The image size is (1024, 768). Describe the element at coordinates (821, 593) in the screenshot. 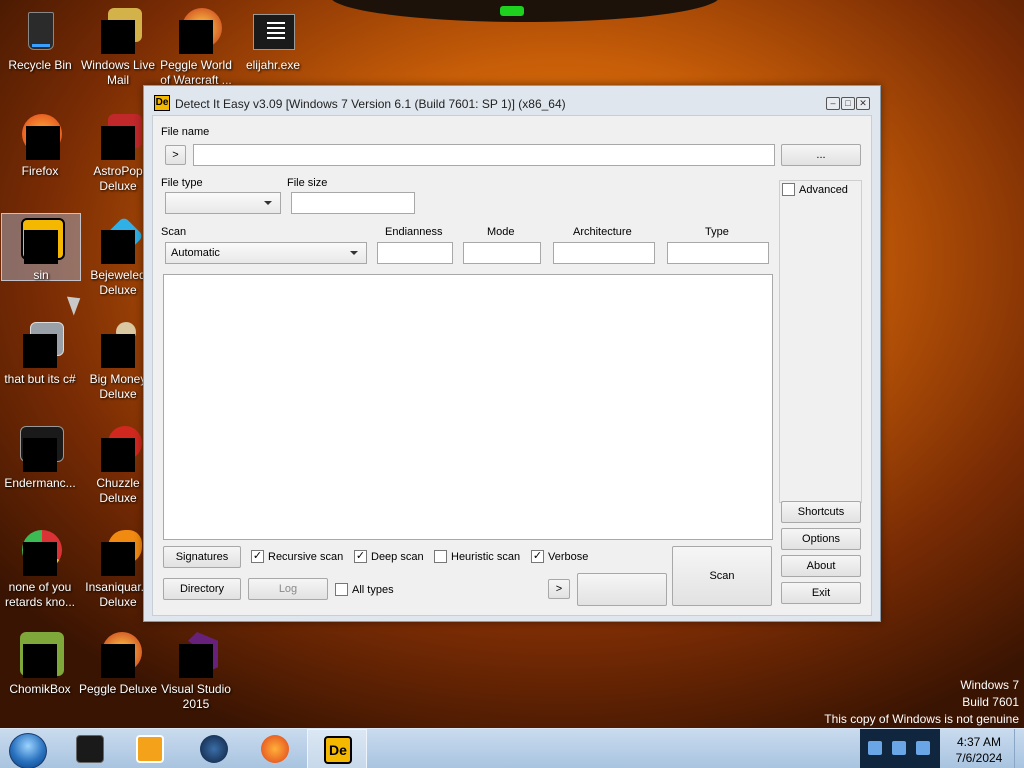

I see `exit-button: Exit` at that location.